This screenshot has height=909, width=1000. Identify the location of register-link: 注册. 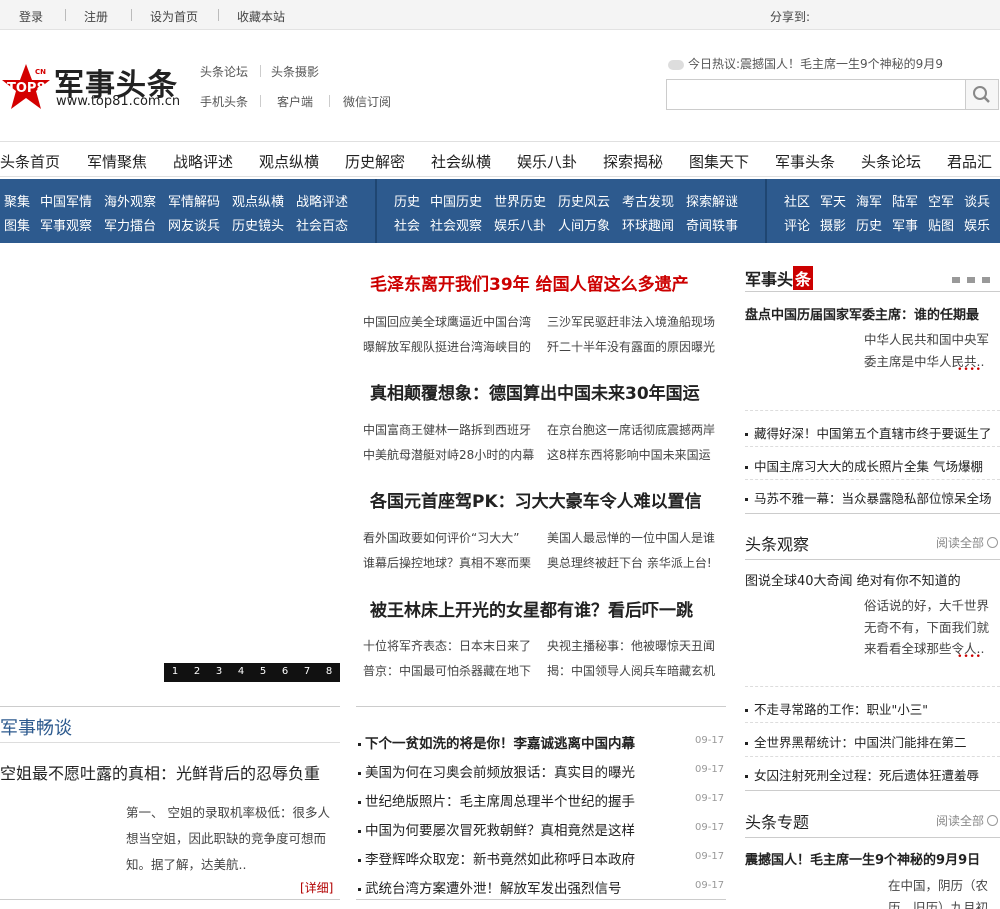
(96, 16).